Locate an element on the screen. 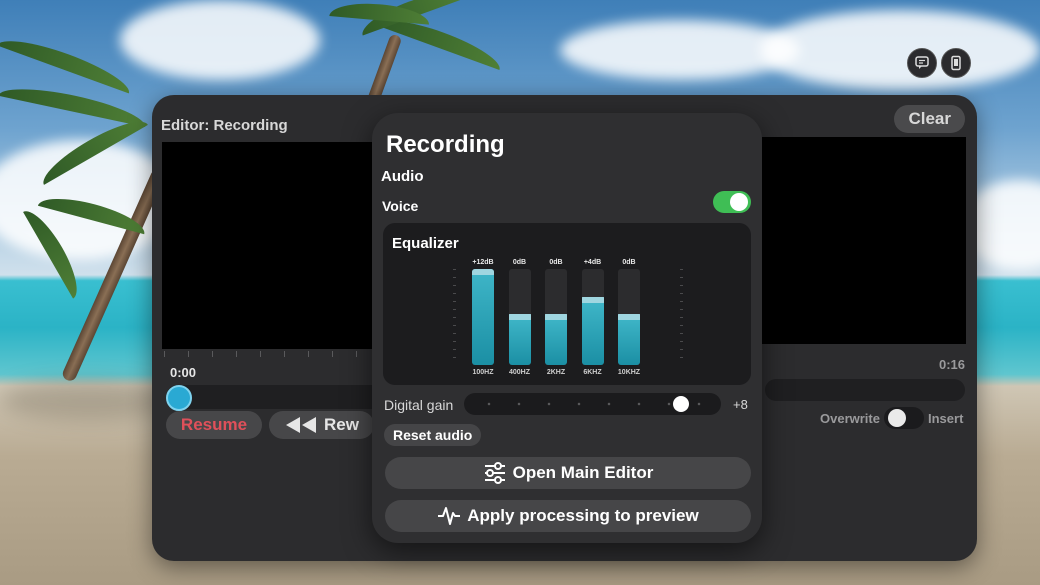  video-preview-right is located at coordinates (864, 240).